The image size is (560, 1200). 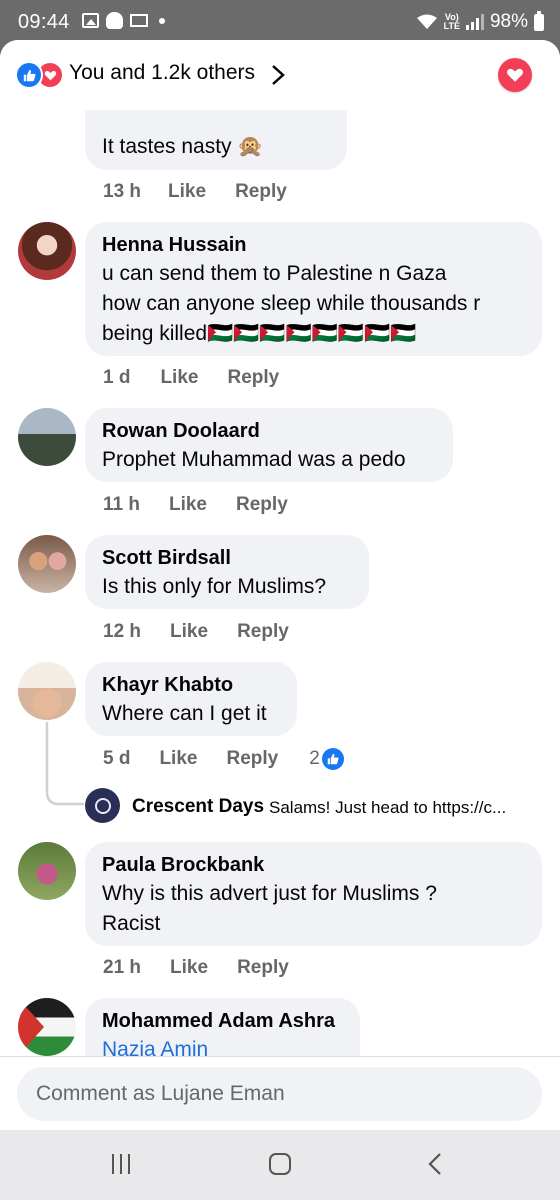 What do you see at coordinates (254, 459) in the screenshot?
I see `comment-text-line: Prophet Muhammad was a pedo` at bounding box center [254, 459].